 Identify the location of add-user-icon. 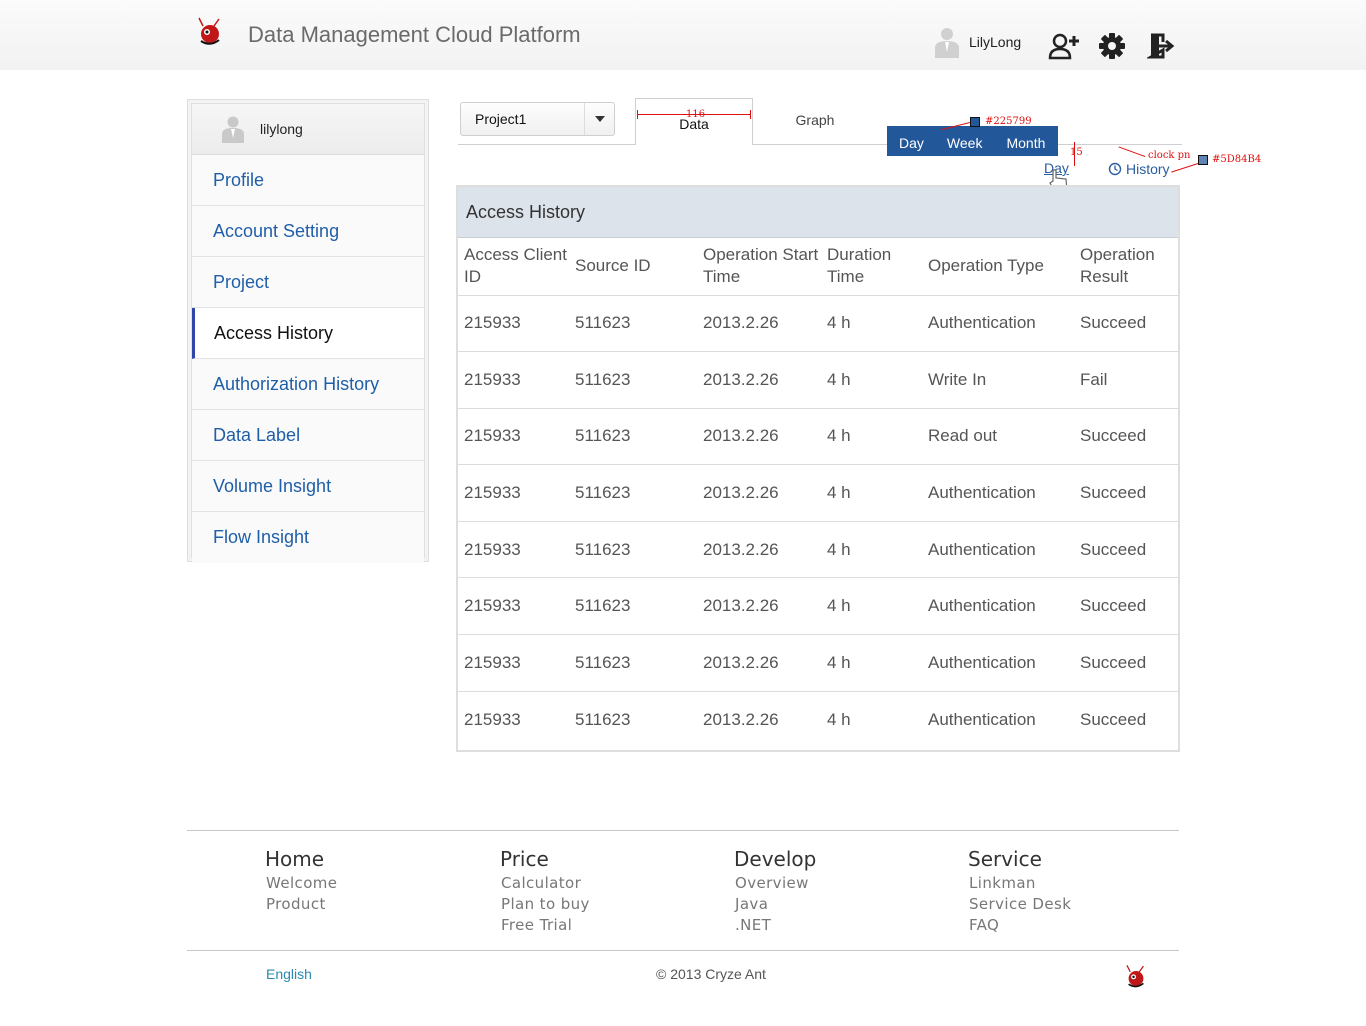
(1064, 46).